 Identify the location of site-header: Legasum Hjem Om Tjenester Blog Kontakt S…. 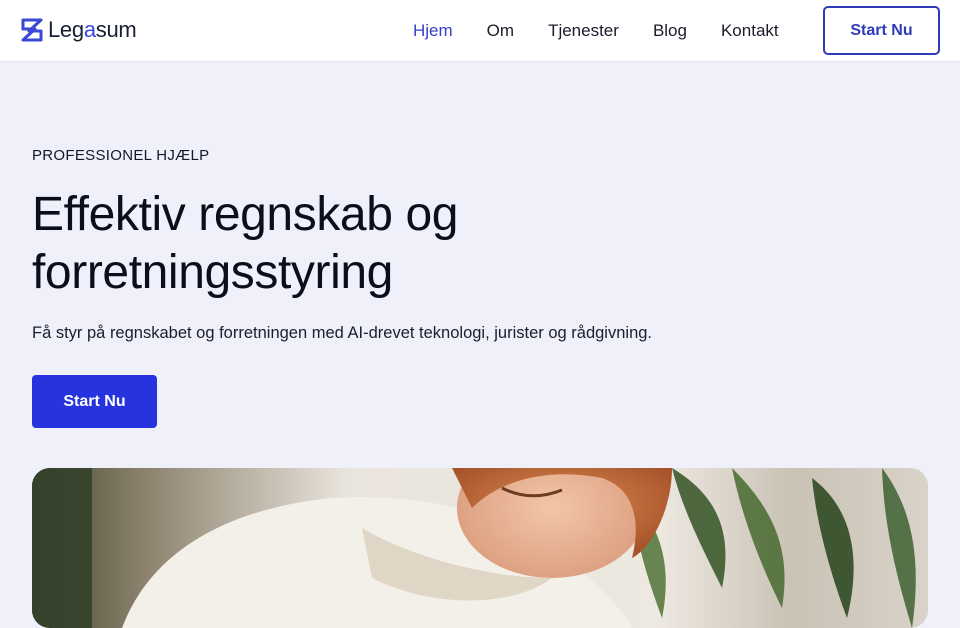
(480, 31).